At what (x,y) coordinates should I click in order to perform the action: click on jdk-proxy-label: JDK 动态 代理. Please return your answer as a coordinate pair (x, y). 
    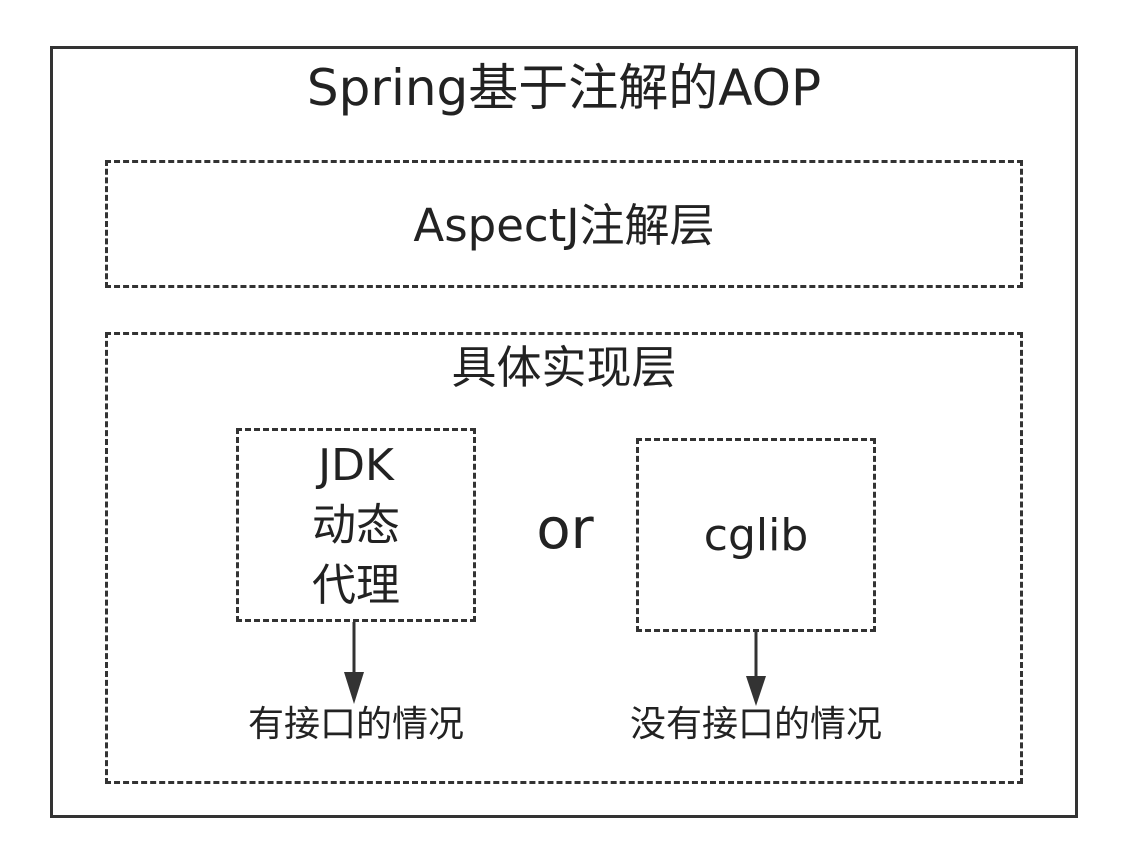
    Looking at the image, I should click on (356, 526).